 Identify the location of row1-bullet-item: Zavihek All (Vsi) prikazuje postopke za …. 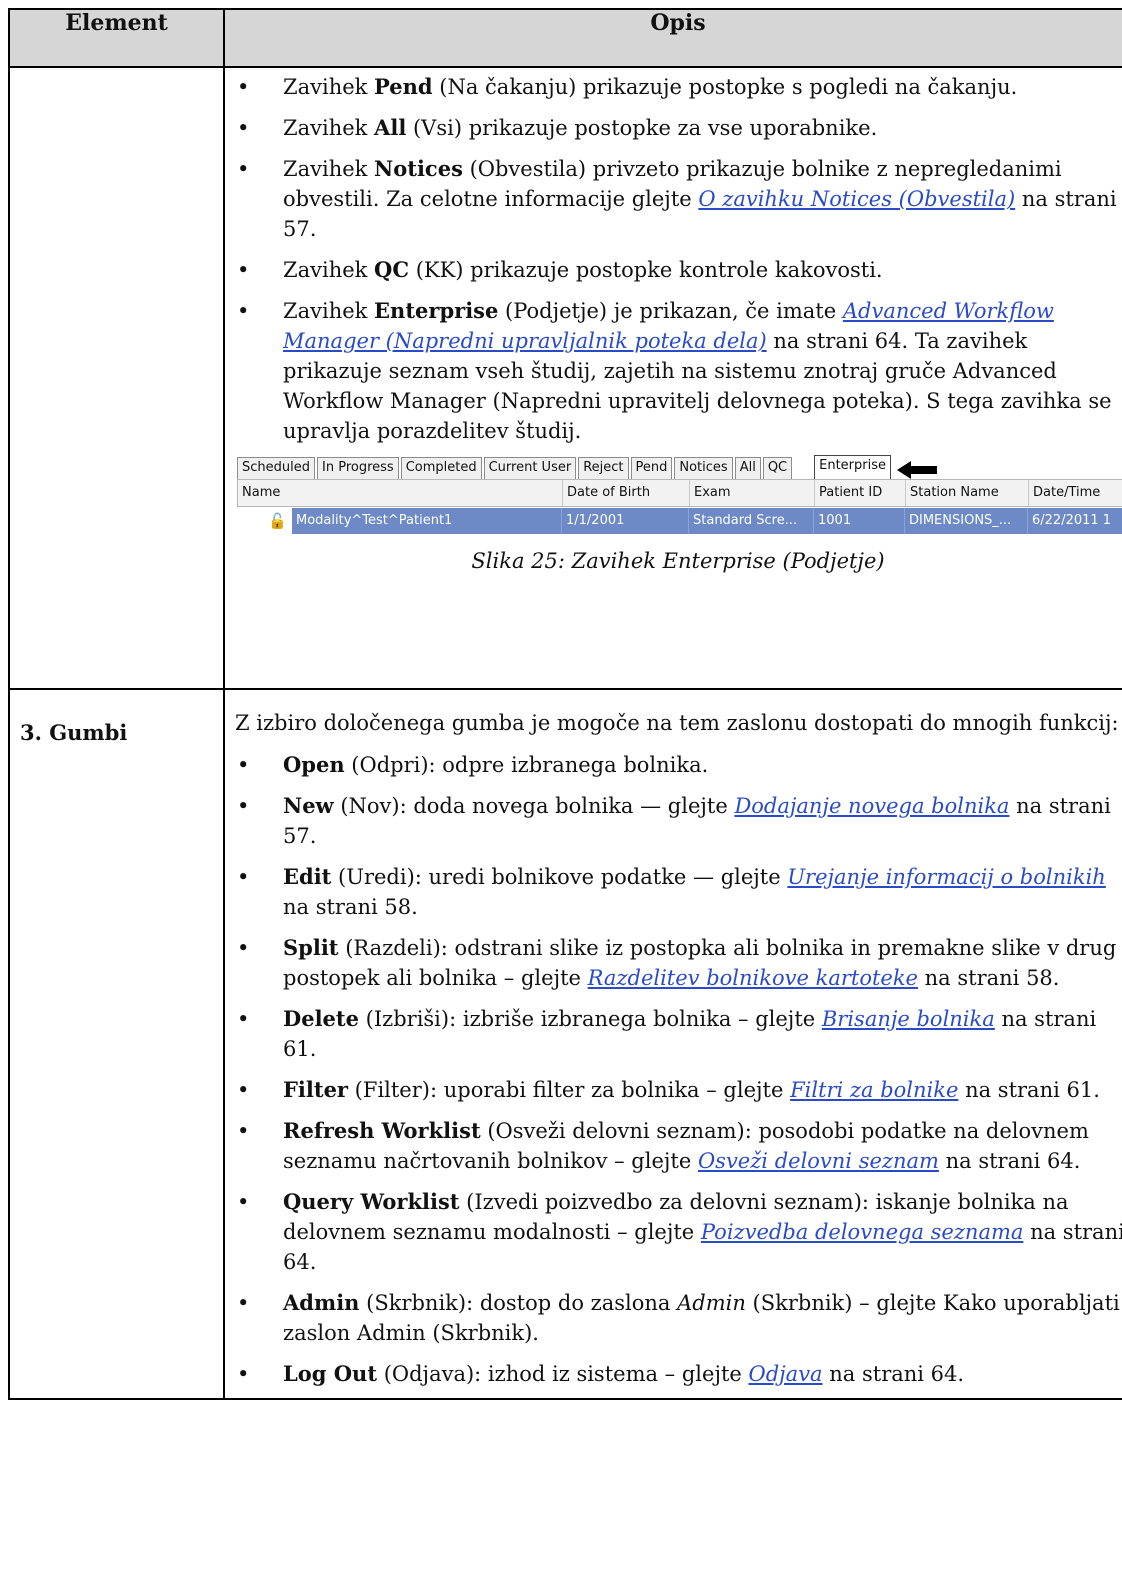
(673, 131).